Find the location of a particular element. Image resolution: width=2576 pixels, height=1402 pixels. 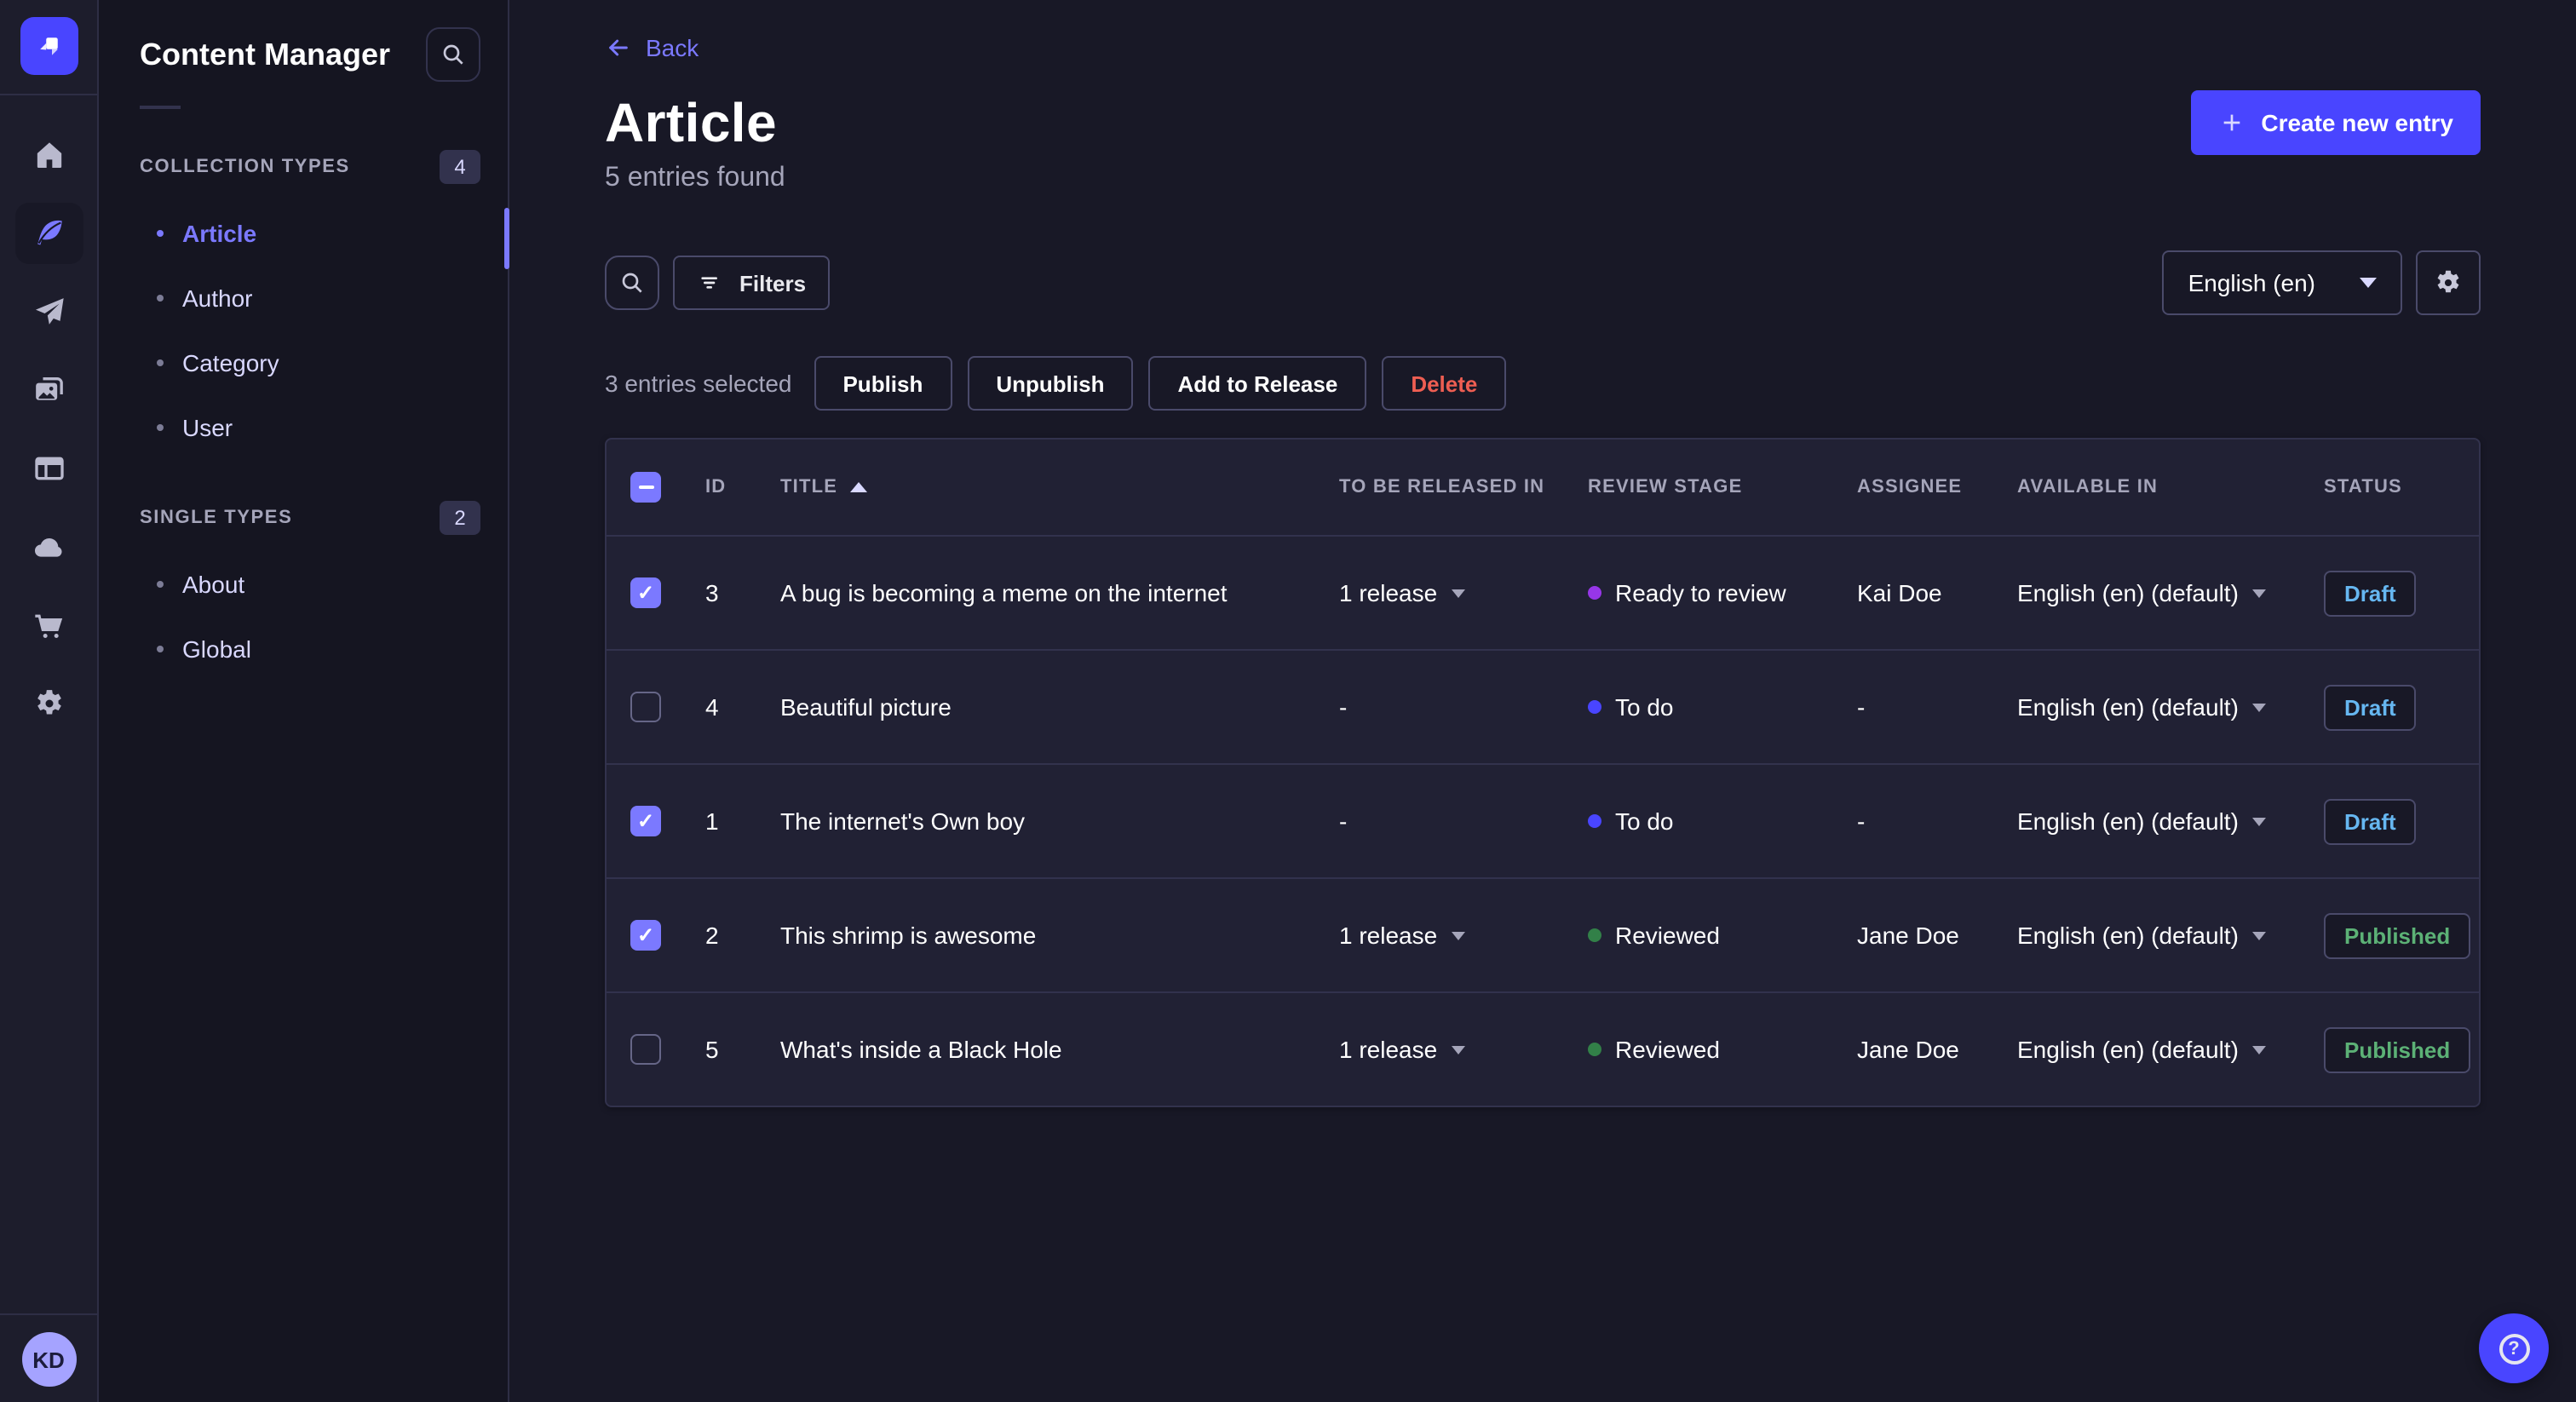

cell-title: The internet's Own boy is located at coordinates (903, 821).